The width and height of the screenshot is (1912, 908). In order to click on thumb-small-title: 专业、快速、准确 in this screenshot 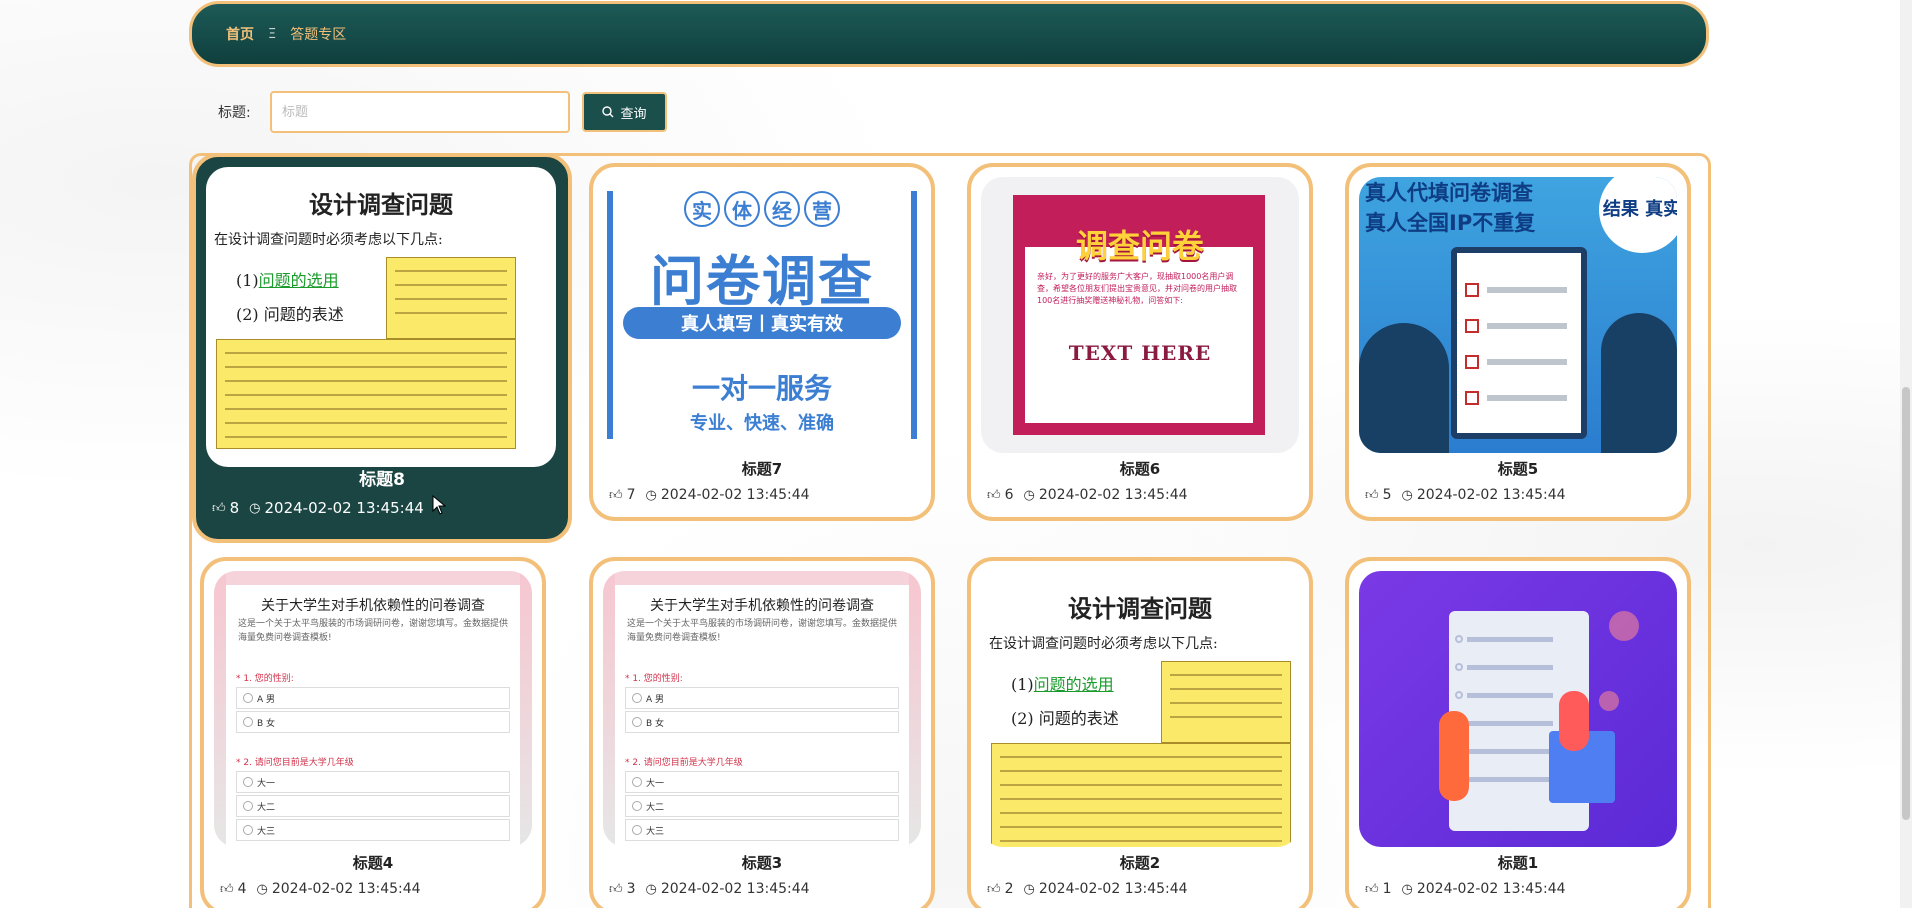, I will do `click(762, 423)`.